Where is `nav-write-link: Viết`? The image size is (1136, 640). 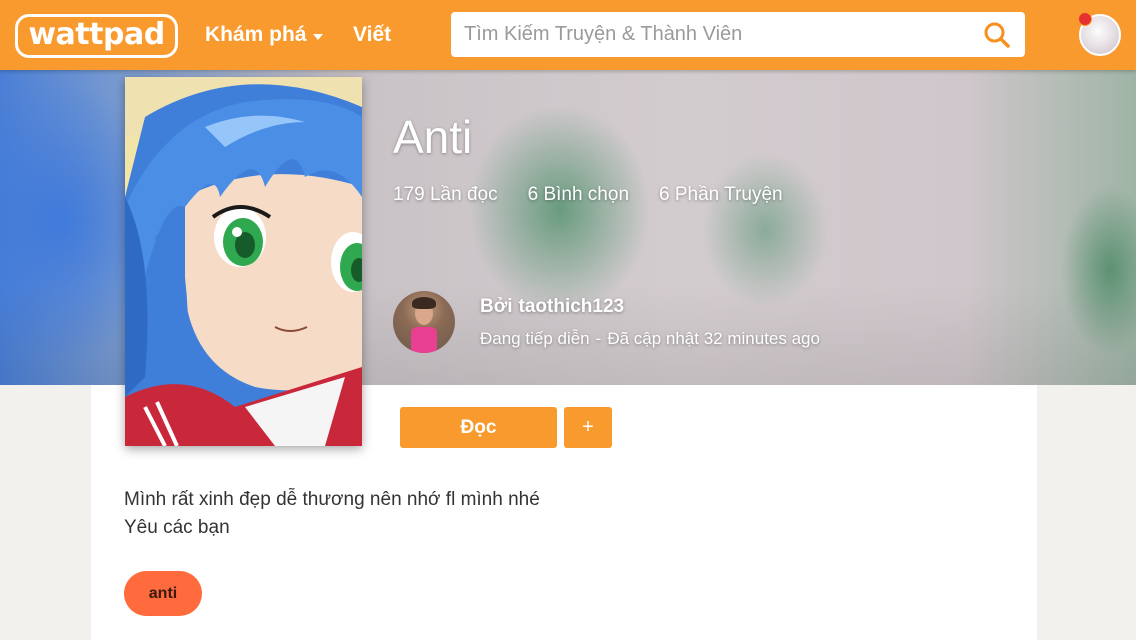 nav-write-link: Viết is located at coordinates (372, 35).